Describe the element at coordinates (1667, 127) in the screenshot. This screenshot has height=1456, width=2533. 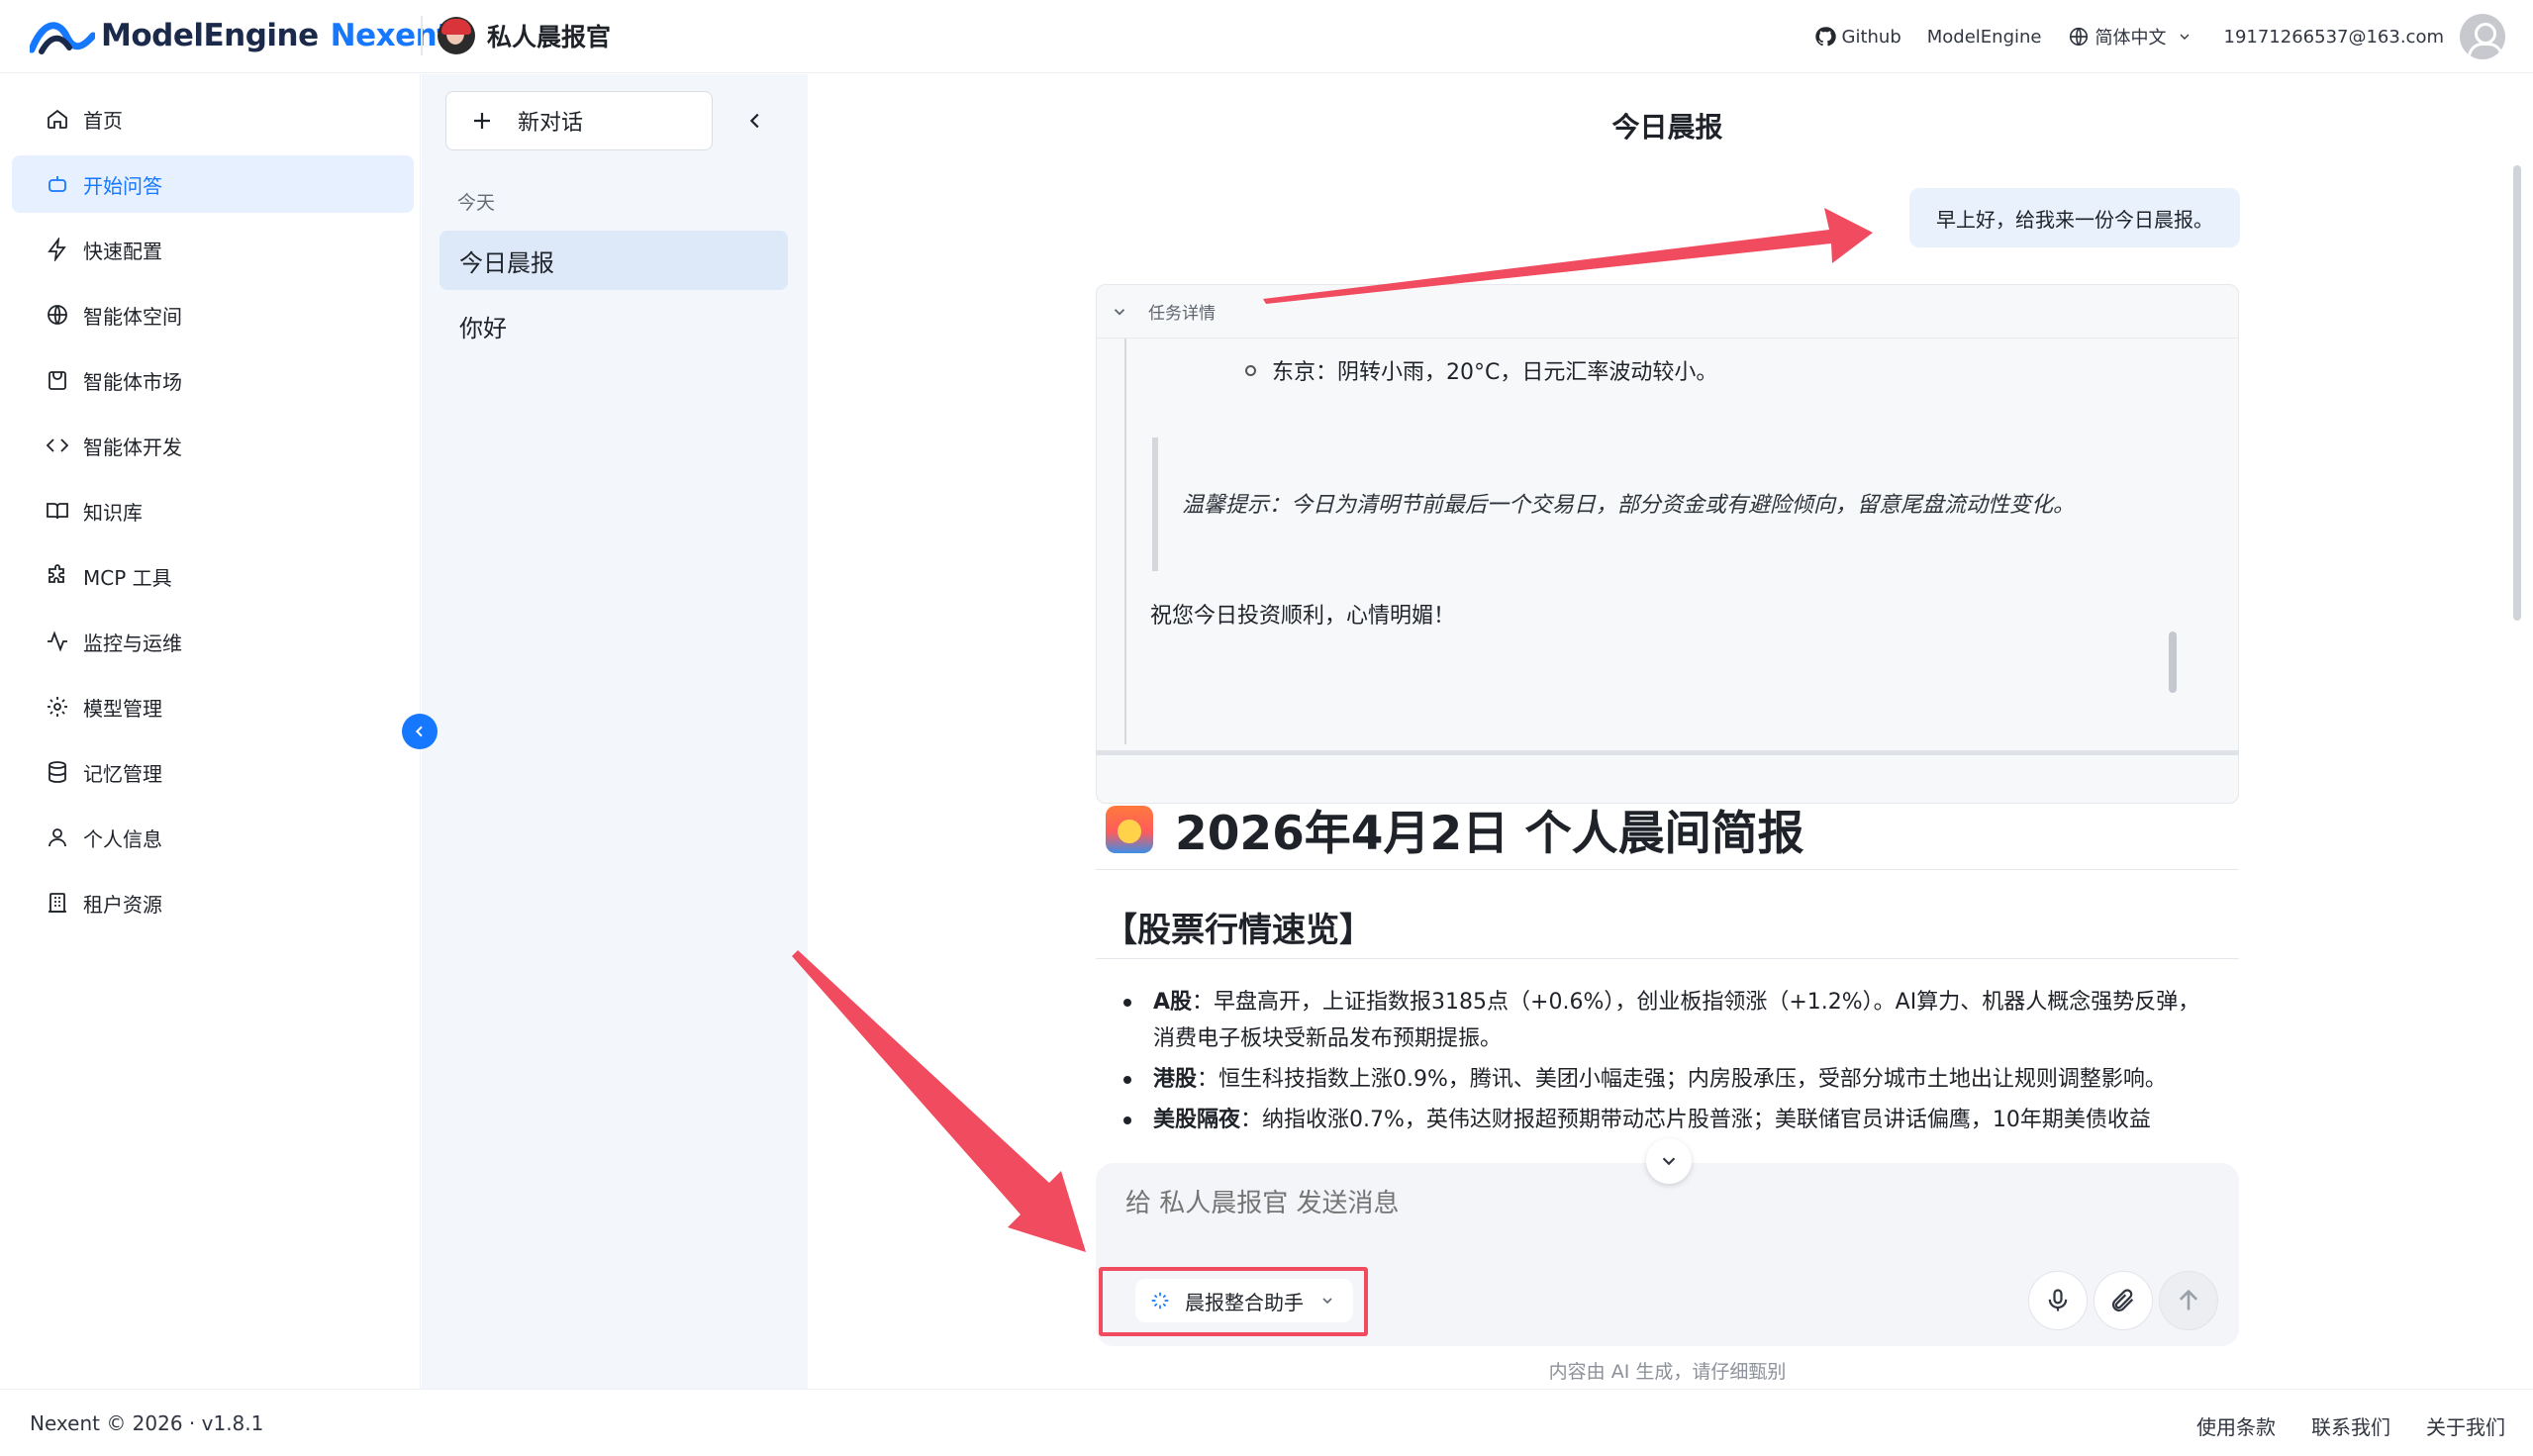
I see `chat-title: 今日晨报` at that location.